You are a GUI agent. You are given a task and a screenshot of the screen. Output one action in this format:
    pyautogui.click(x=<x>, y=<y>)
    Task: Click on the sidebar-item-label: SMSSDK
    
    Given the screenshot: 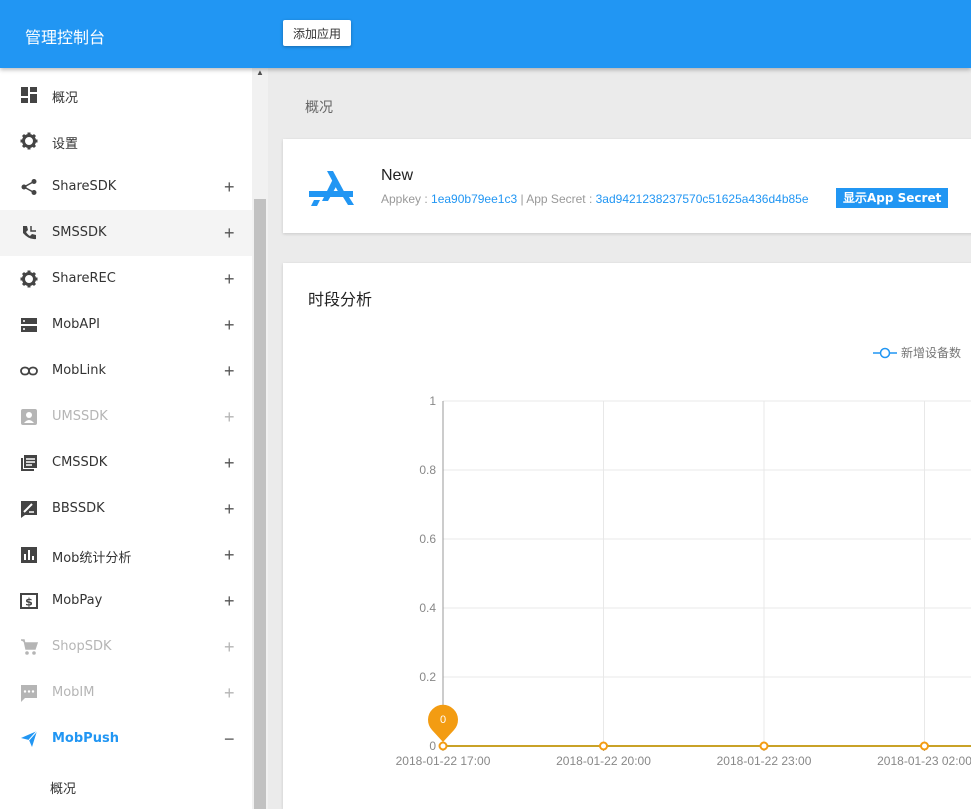 What is the action you would take?
    pyautogui.click(x=79, y=232)
    